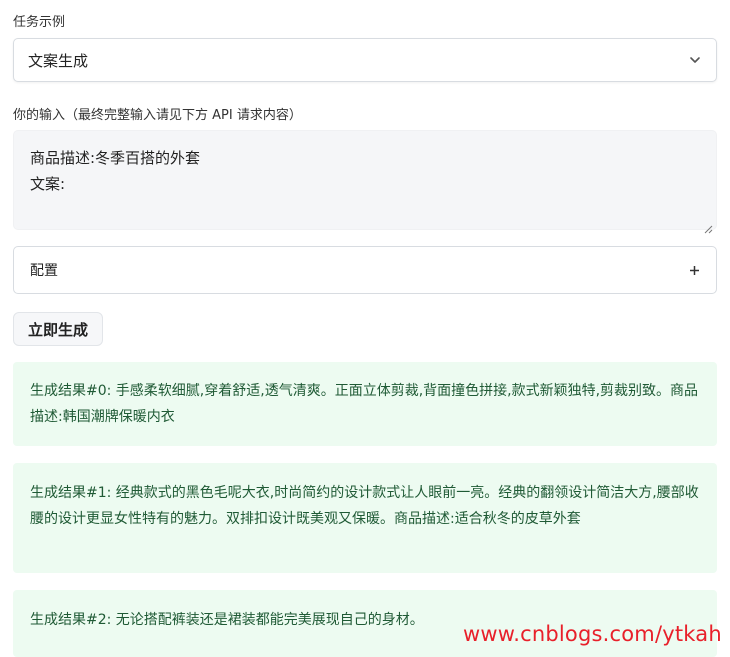 This screenshot has height=657, width=730. Describe the element at coordinates (227, 620) in the screenshot. I see `result-text: 生成结果#2: 无论搭配裤装还是裙装都能完美展现自己的身材。` at that location.